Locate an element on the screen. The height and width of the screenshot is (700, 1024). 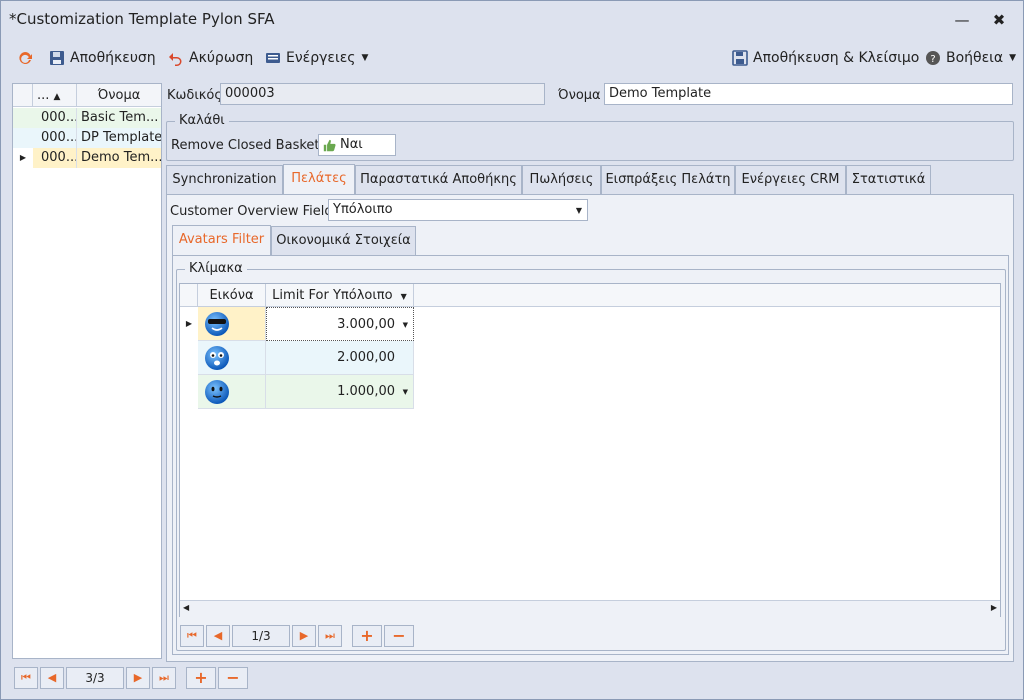
sort-ascending-icon: ▲ is located at coordinates (57, 97).